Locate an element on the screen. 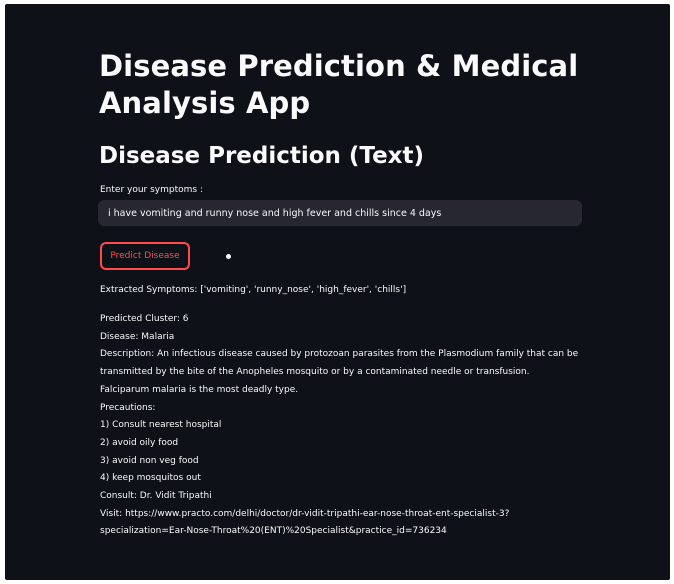 Image resolution: width=674 pixels, height=584 pixels. disease-name: Disease: Malaria is located at coordinates (137, 336).